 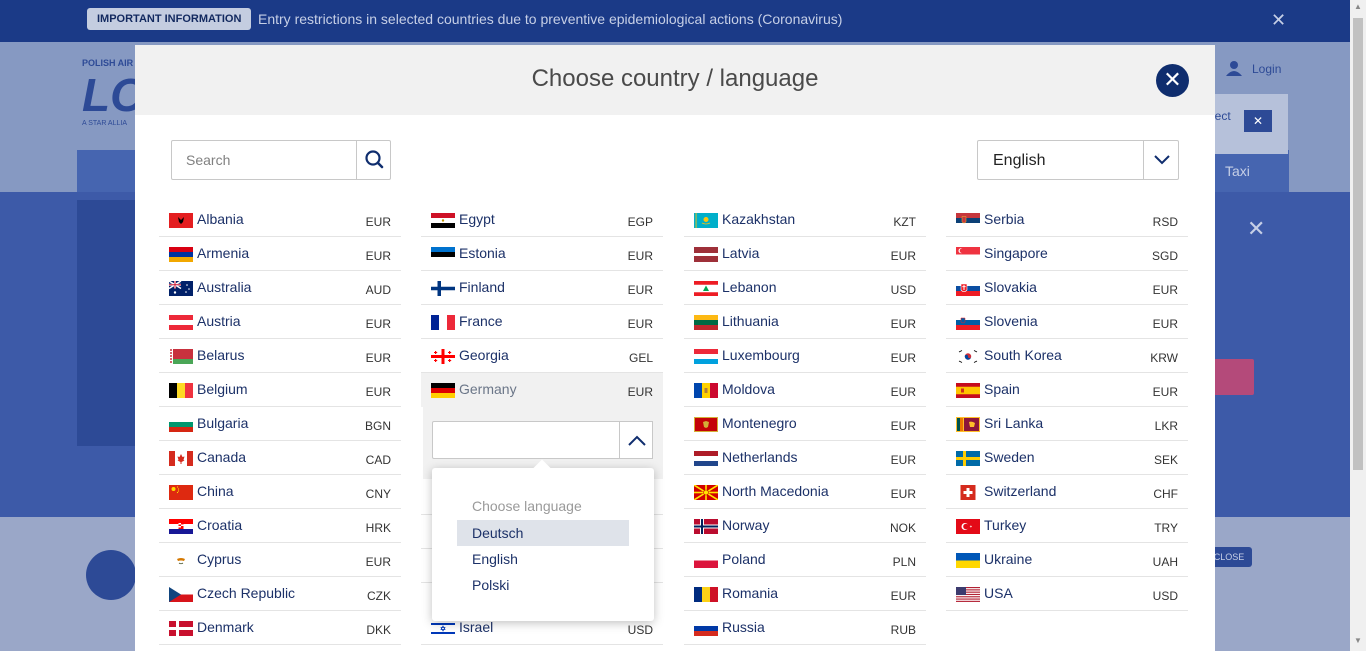 What do you see at coordinates (280, 458) in the screenshot?
I see `country-row-canada: Canada CAD` at bounding box center [280, 458].